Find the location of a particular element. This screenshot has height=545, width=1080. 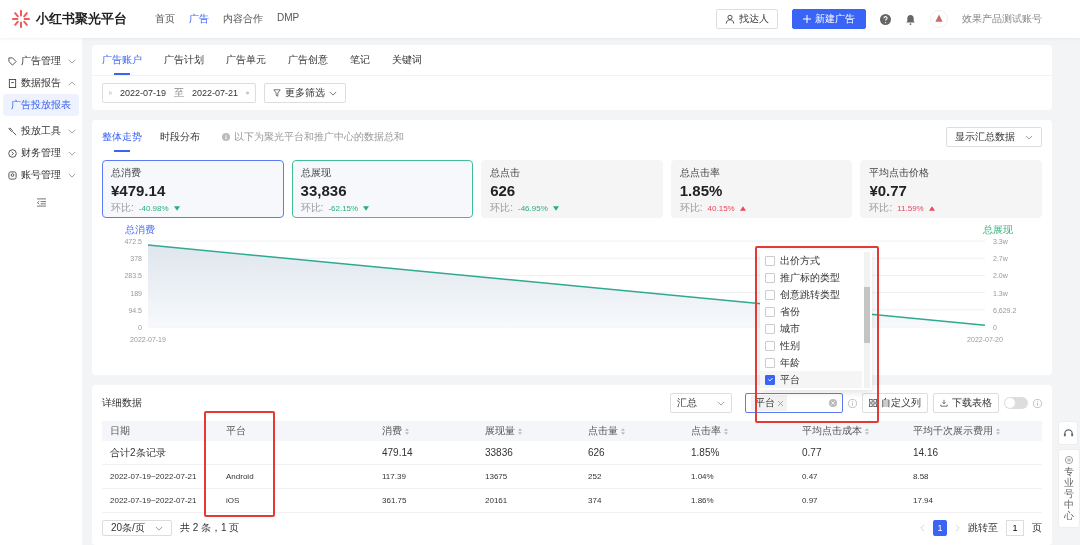

table-cell: 0.97 is located at coordinates (810, 500).